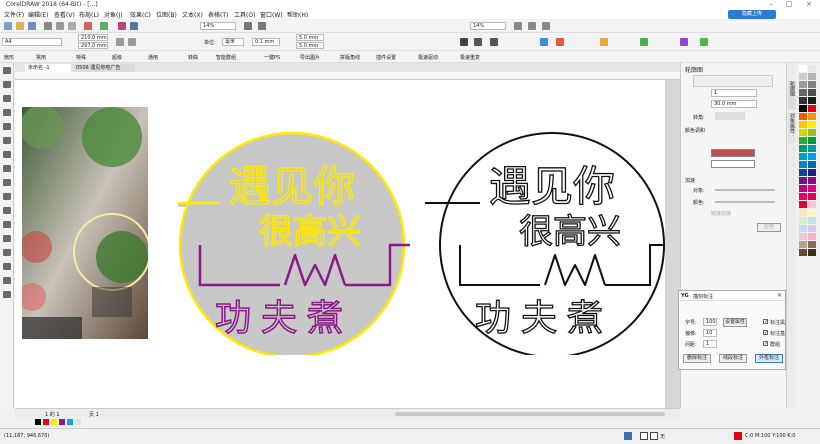  What do you see at coordinates (9, 57) in the screenshot?
I see `plugin-fan-button: 扇形` at bounding box center [9, 57].